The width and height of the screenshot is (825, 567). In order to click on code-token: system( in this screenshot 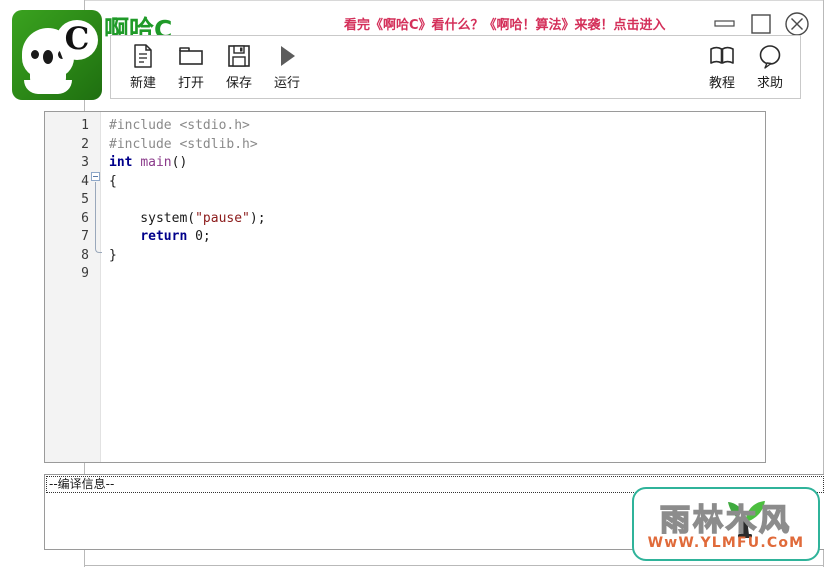, I will do `click(152, 218)`.